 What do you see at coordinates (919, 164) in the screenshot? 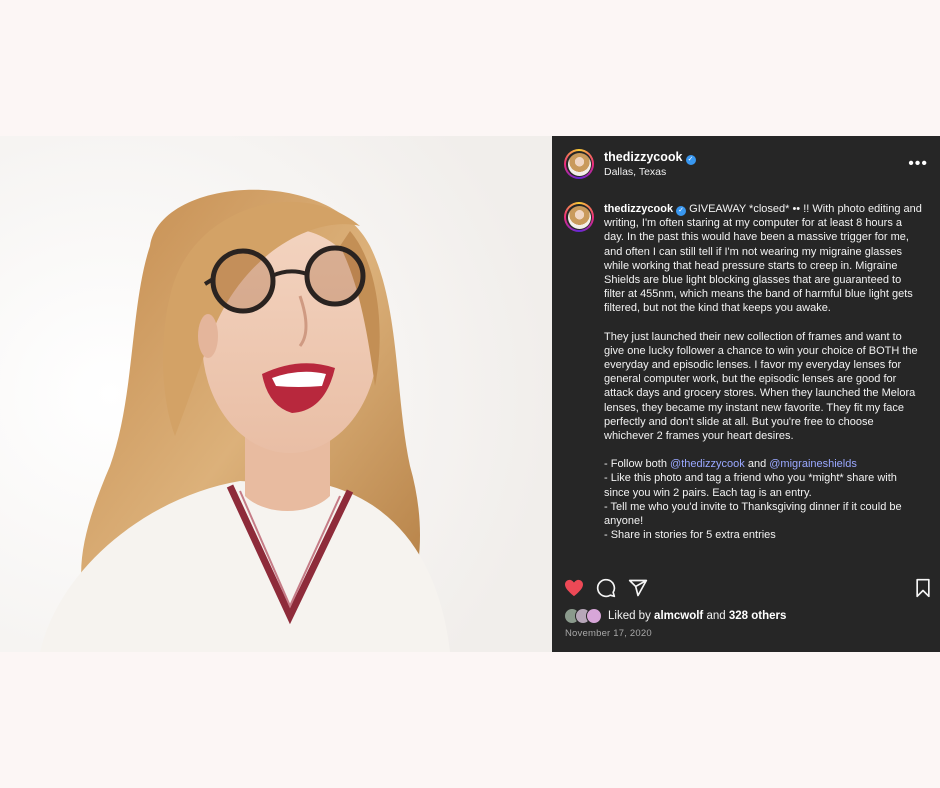
I see `more-icon: •••` at bounding box center [919, 164].